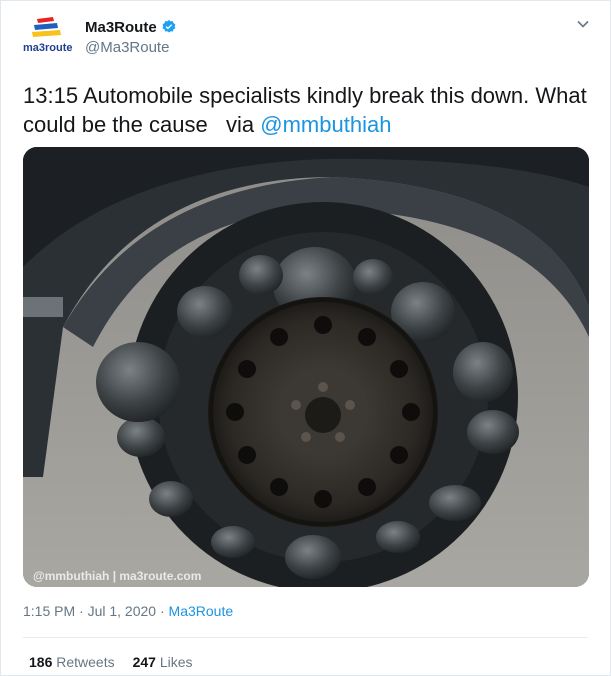 This screenshot has height=676, width=611. Describe the element at coordinates (169, 26) in the screenshot. I see `verified-badge-icon` at that location.